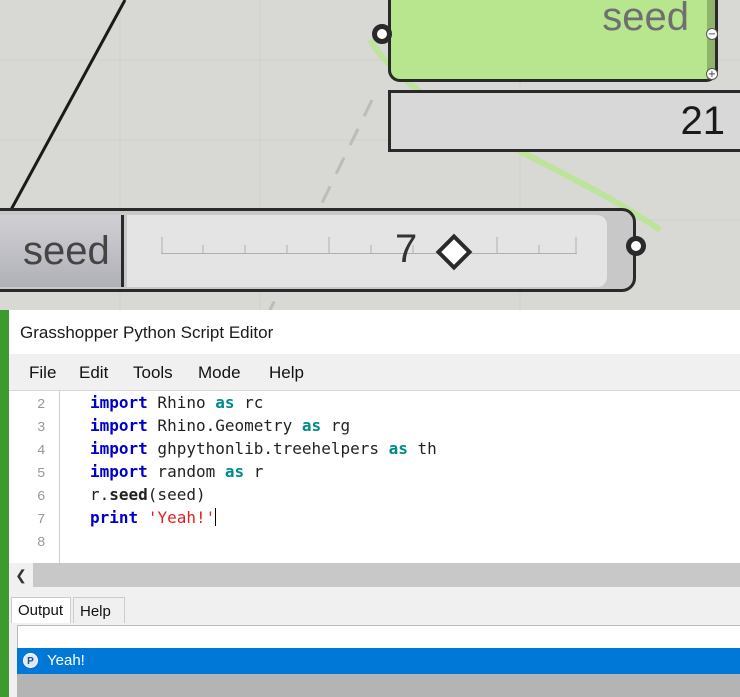 The image size is (740, 697). I want to click on code-line: import Rhino as rc, so click(176, 402).